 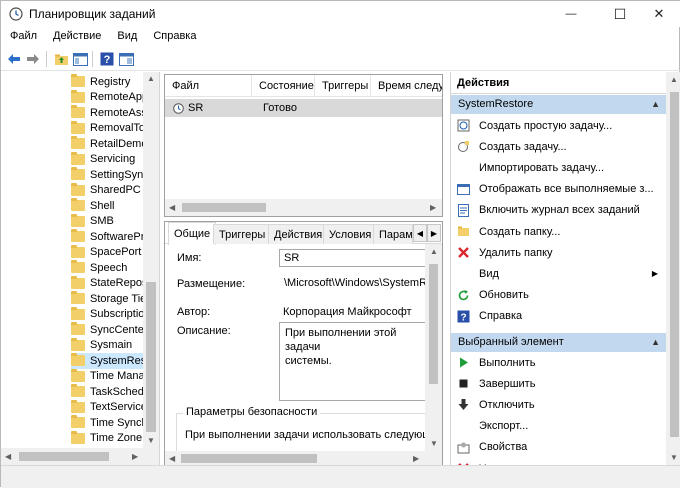 I want to click on action-item: Свойства, so click(x=558, y=447).